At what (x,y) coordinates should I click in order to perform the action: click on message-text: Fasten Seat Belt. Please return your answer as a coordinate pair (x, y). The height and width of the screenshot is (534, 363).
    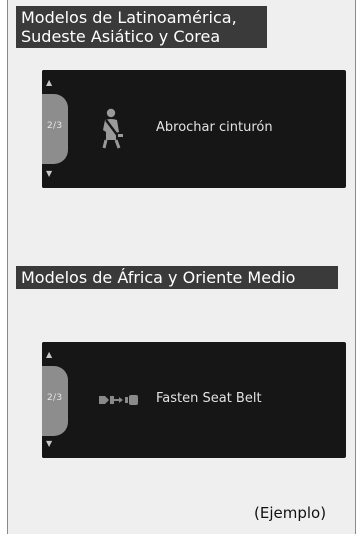
    Looking at the image, I should click on (209, 398).